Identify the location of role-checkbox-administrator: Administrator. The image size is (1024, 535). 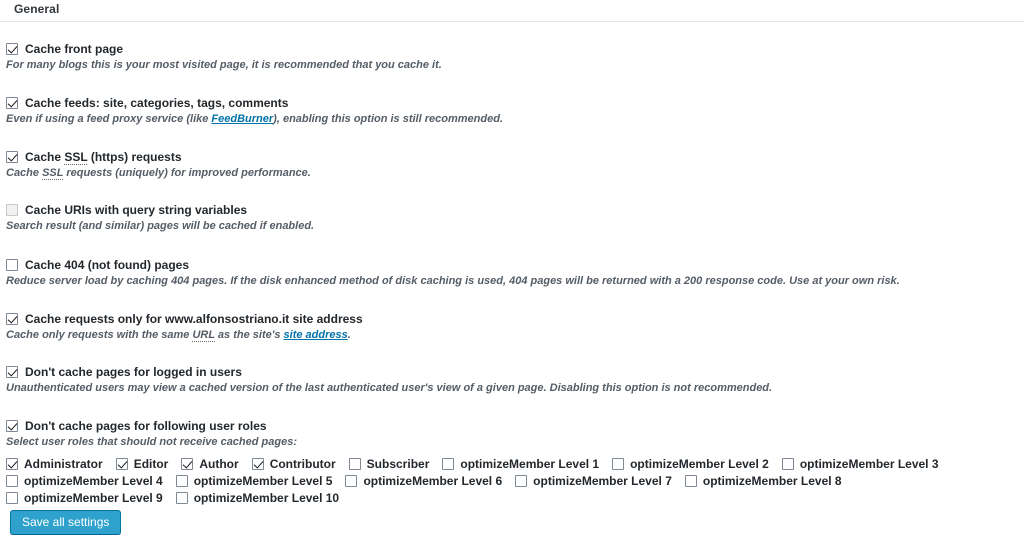
(54, 464).